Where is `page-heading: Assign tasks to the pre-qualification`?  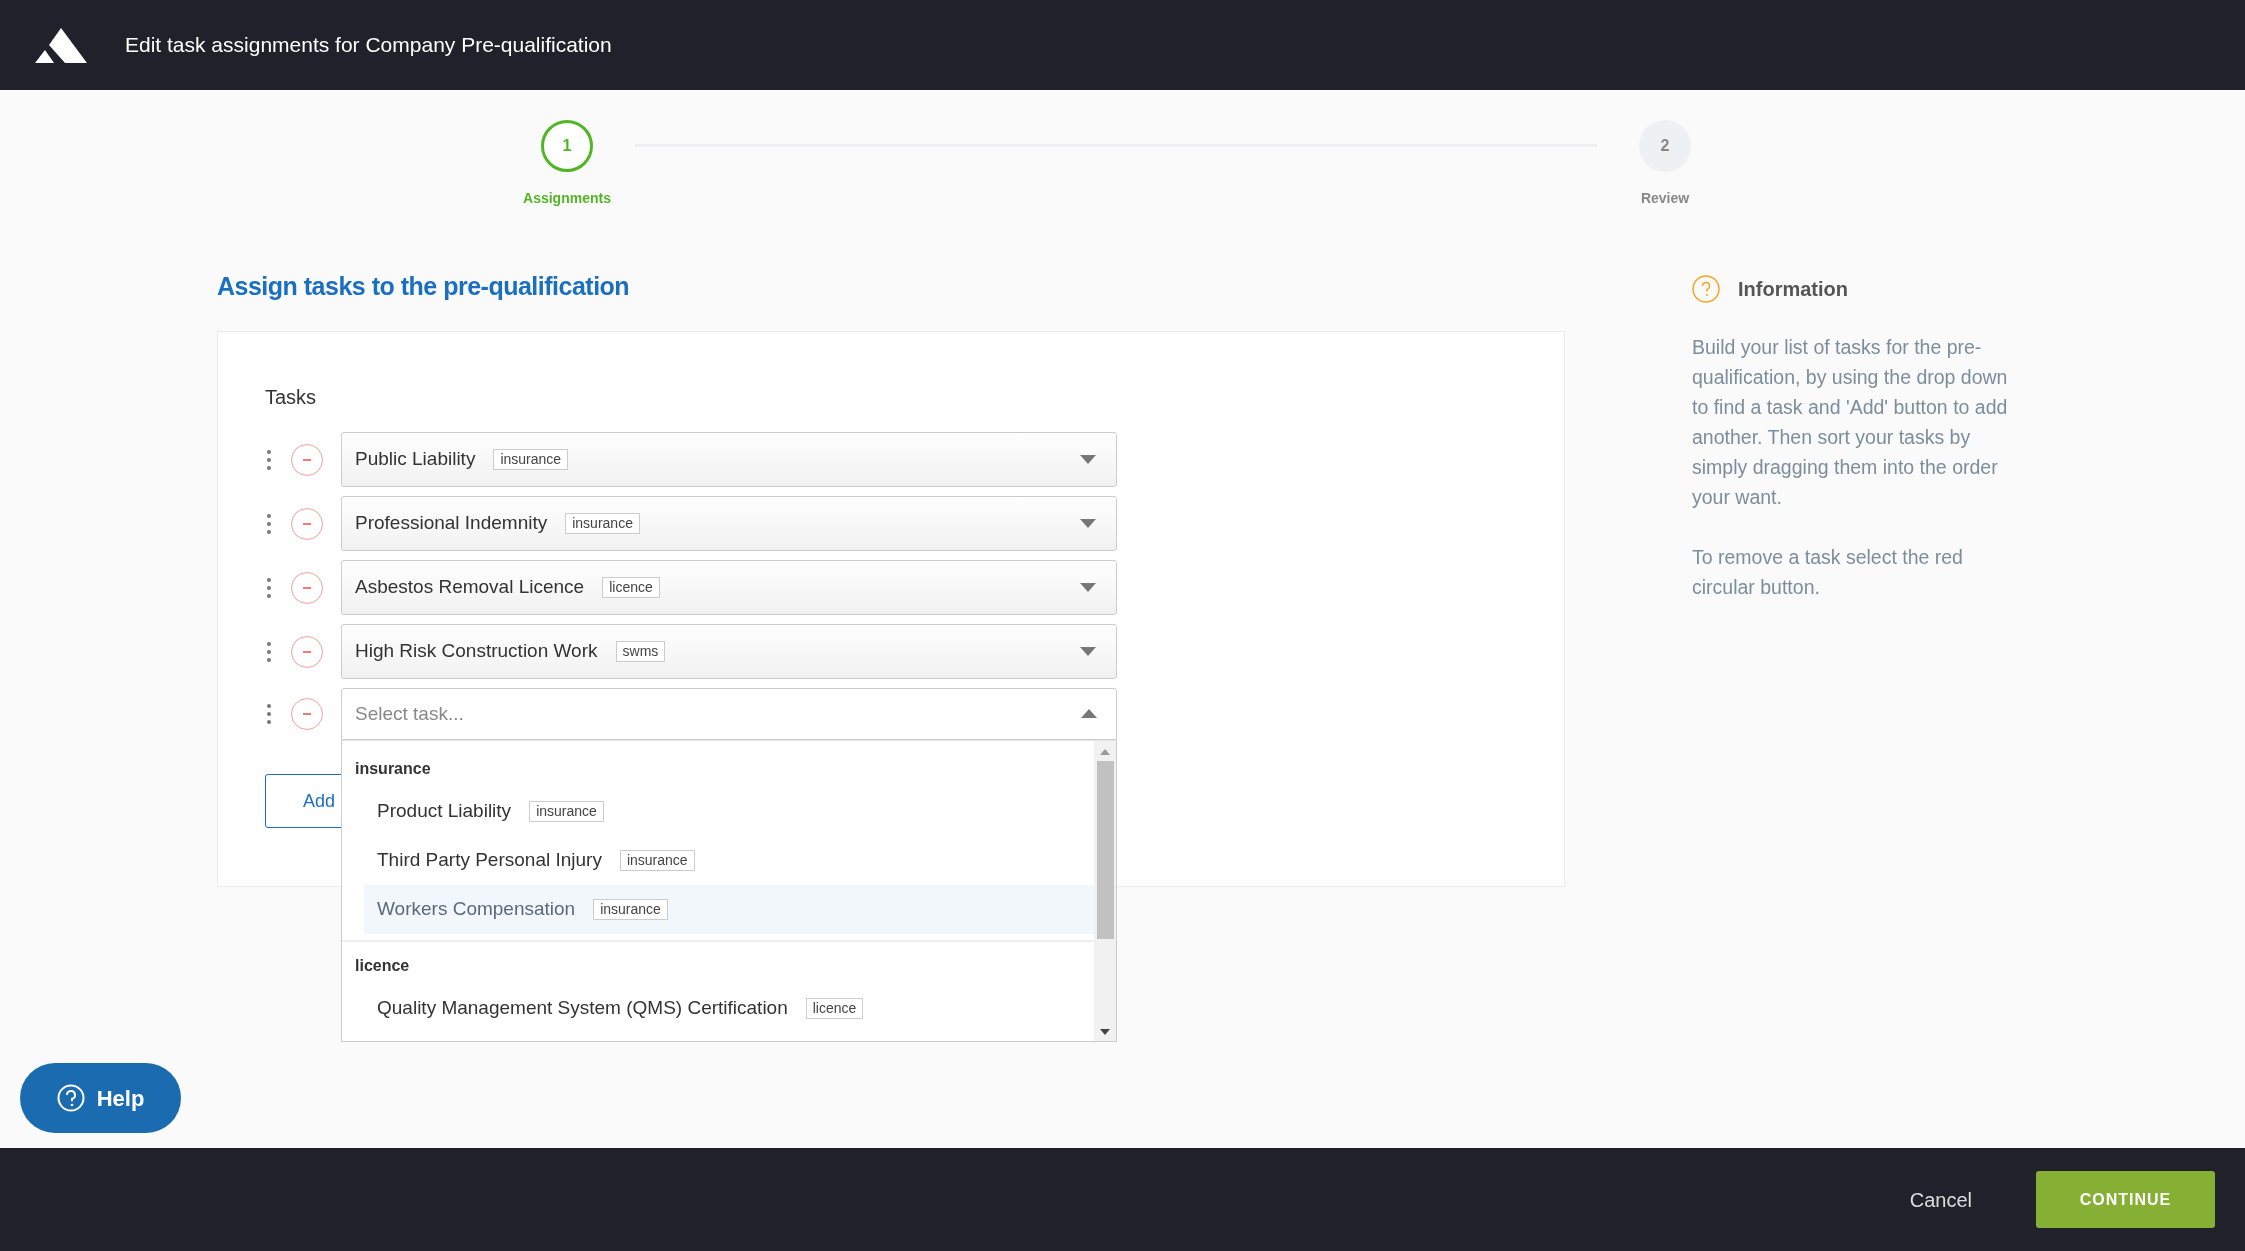 page-heading: Assign tasks to the pre-qualification is located at coordinates (424, 286).